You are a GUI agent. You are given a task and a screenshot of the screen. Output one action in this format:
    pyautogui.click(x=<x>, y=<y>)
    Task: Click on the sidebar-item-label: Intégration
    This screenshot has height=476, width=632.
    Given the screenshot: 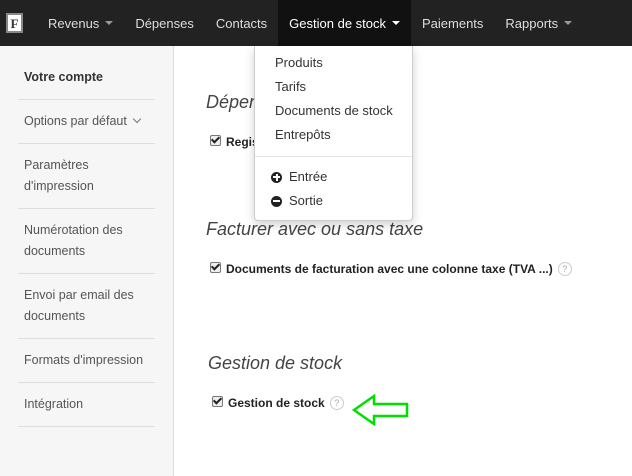 What is the action you would take?
    pyautogui.click(x=54, y=404)
    